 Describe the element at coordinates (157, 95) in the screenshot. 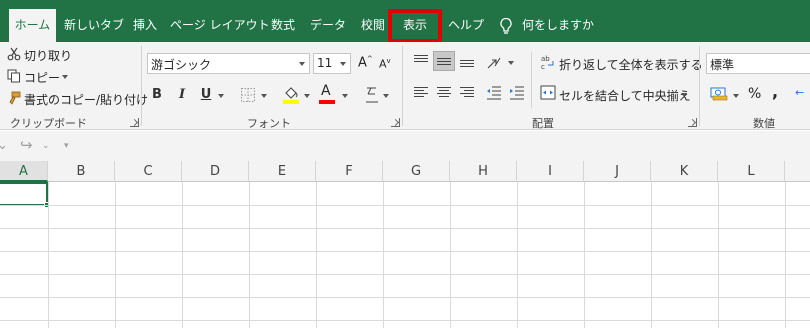

I see `bold-button: B` at that location.